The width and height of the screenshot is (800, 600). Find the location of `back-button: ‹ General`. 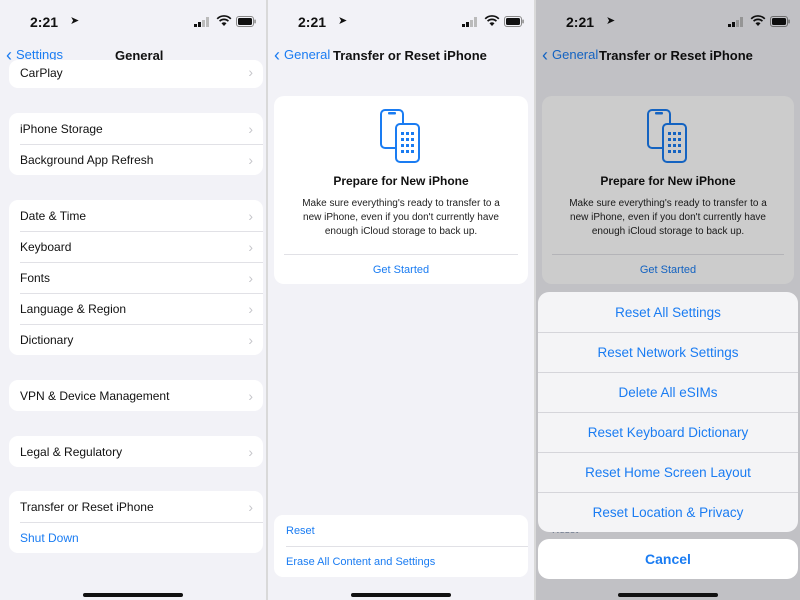

back-button: ‹ General is located at coordinates (302, 54).